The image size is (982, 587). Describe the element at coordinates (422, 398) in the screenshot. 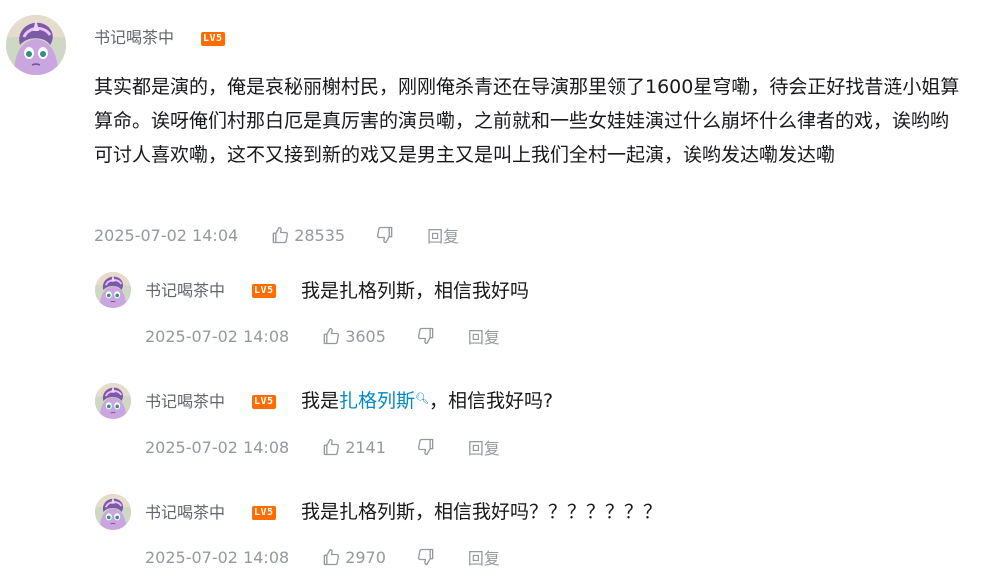

I see `search-icon: 🔍︎` at that location.